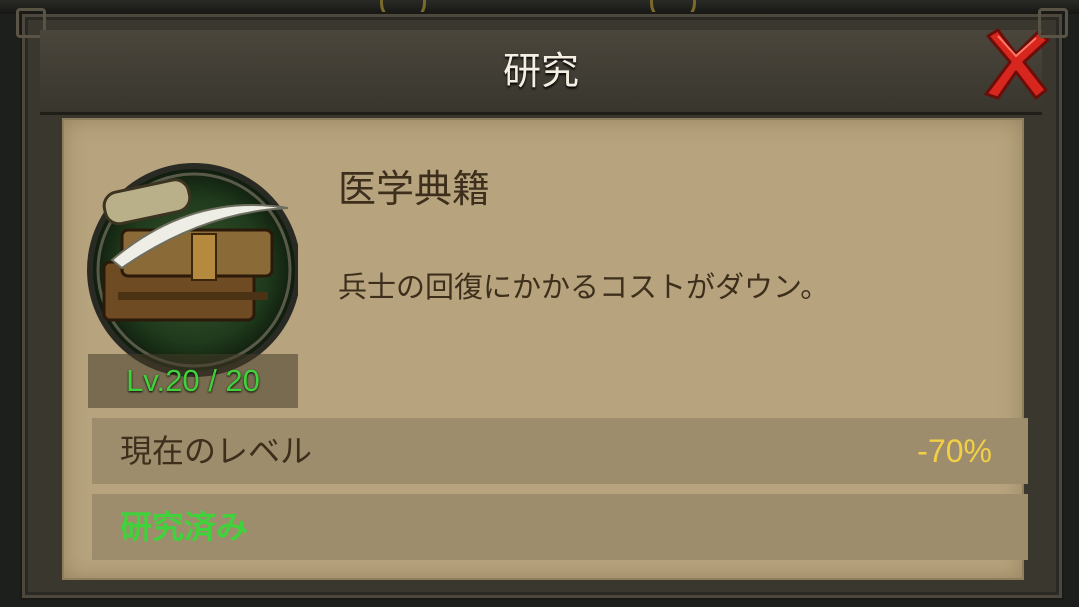  Describe the element at coordinates (560, 451) in the screenshot. I see `current-level-row: 現在のレベル -70%` at that location.